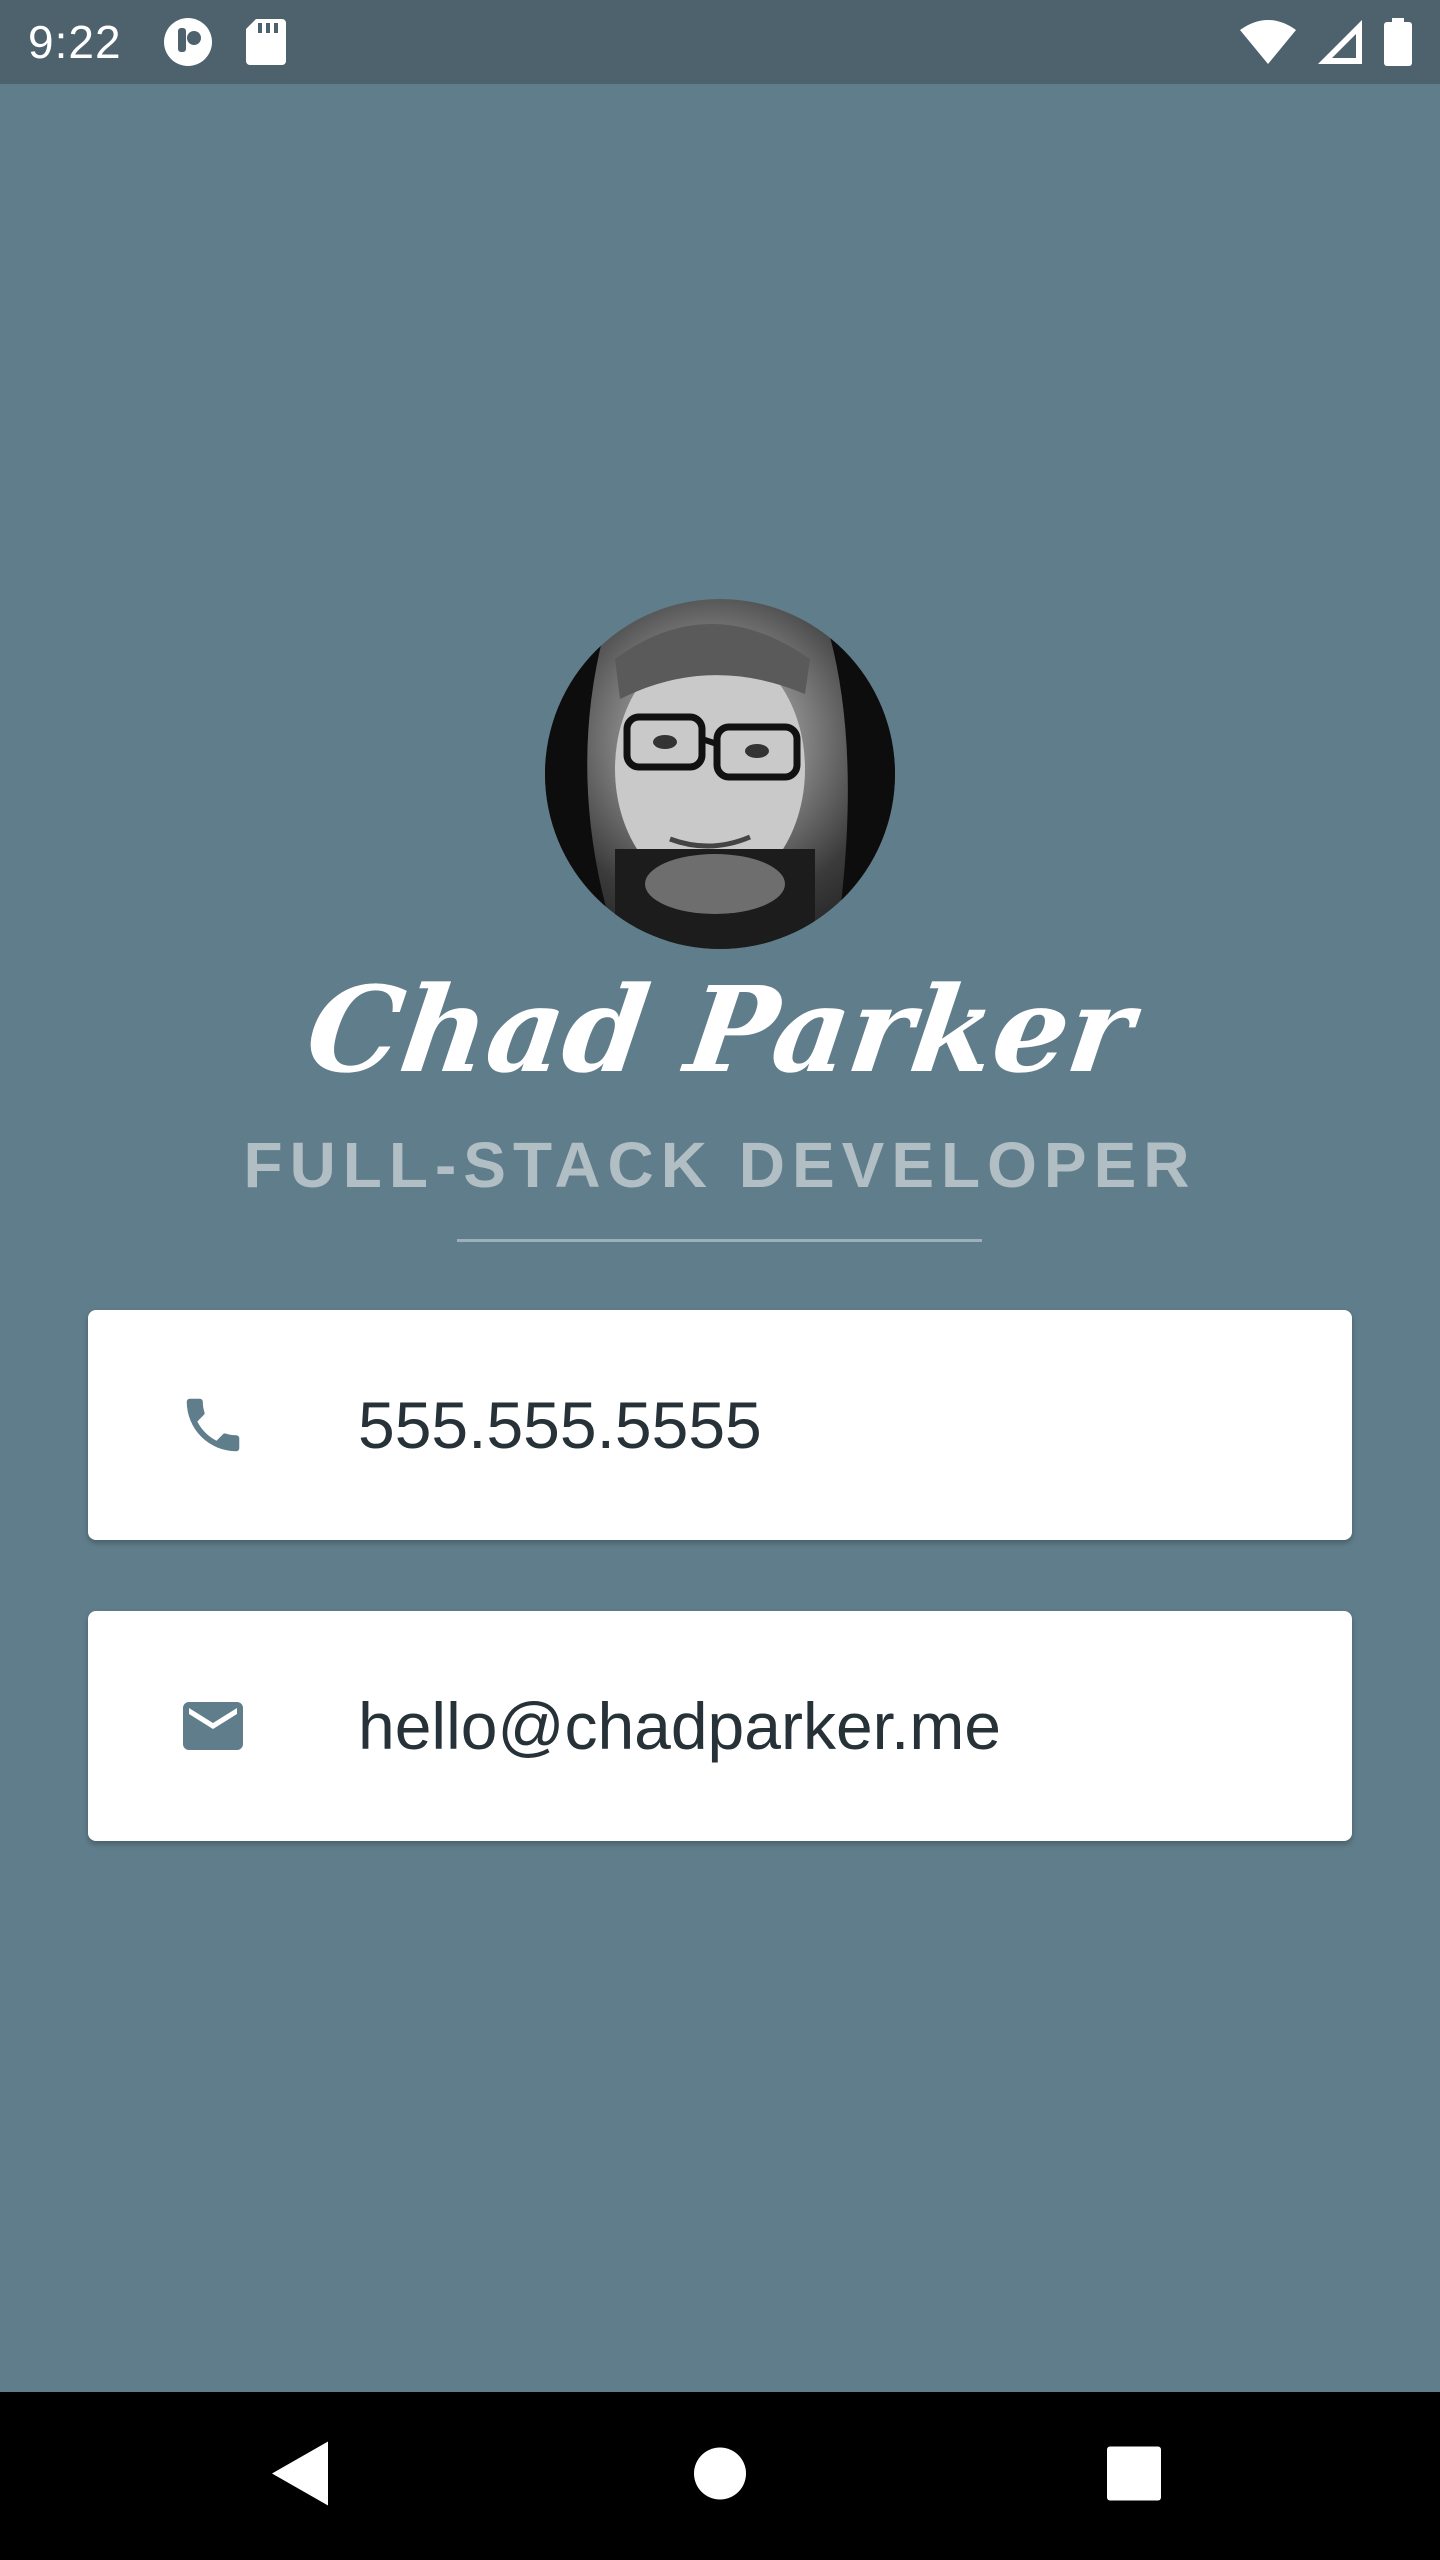  Describe the element at coordinates (560, 1425) in the screenshot. I see `phone-number: 555.555.5555` at that location.